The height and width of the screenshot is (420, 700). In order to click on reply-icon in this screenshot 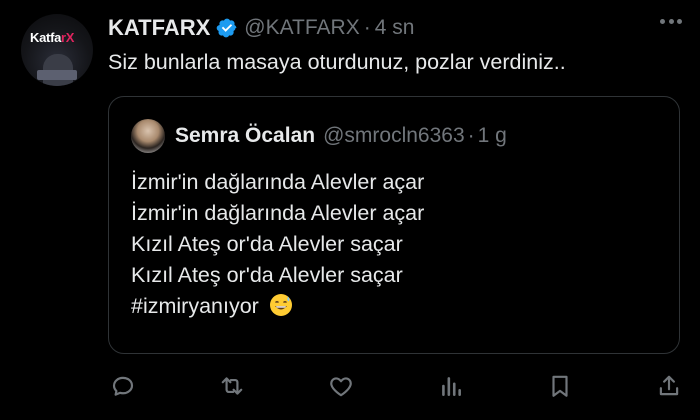, I will do `click(123, 386)`.